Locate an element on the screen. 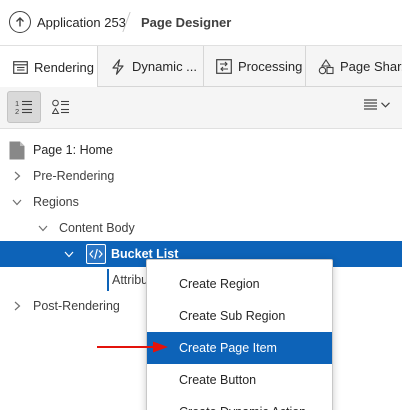 Image resolution: width=402 pixels, height=410 pixels. tree-node-pre-rendering-label: Pre-Rendering is located at coordinates (74, 176).